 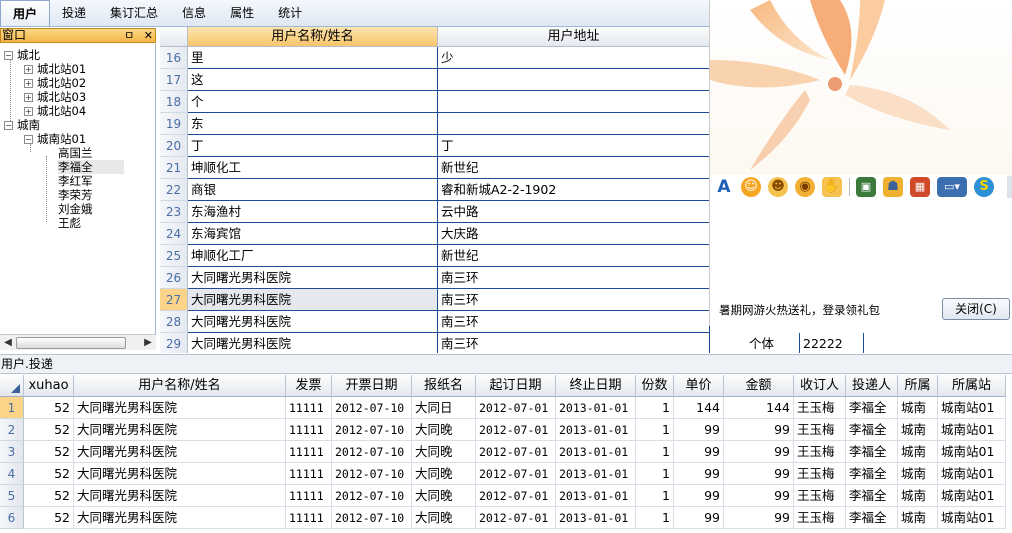 What do you see at coordinates (574, 58) in the screenshot?
I see `cell-address: 少` at bounding box center [574, 58].